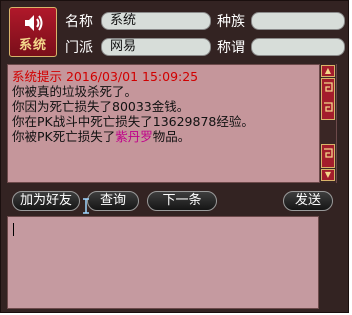 This screenshot has height=315, width=352. What do you see at coordinates (171, 136) in the screenshot?
I see `message-line-suffix: 物品。` at bounding box center [171, 136].